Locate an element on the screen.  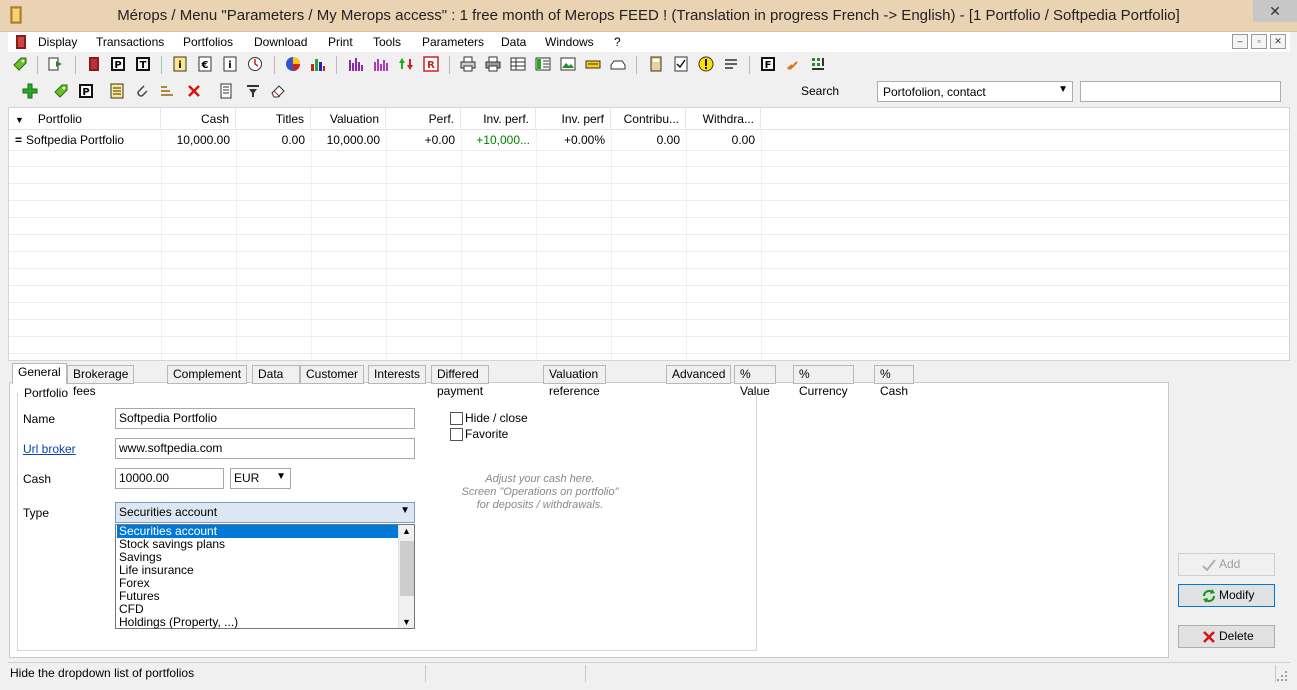
sort-icon is located at coordinates (167, 91).